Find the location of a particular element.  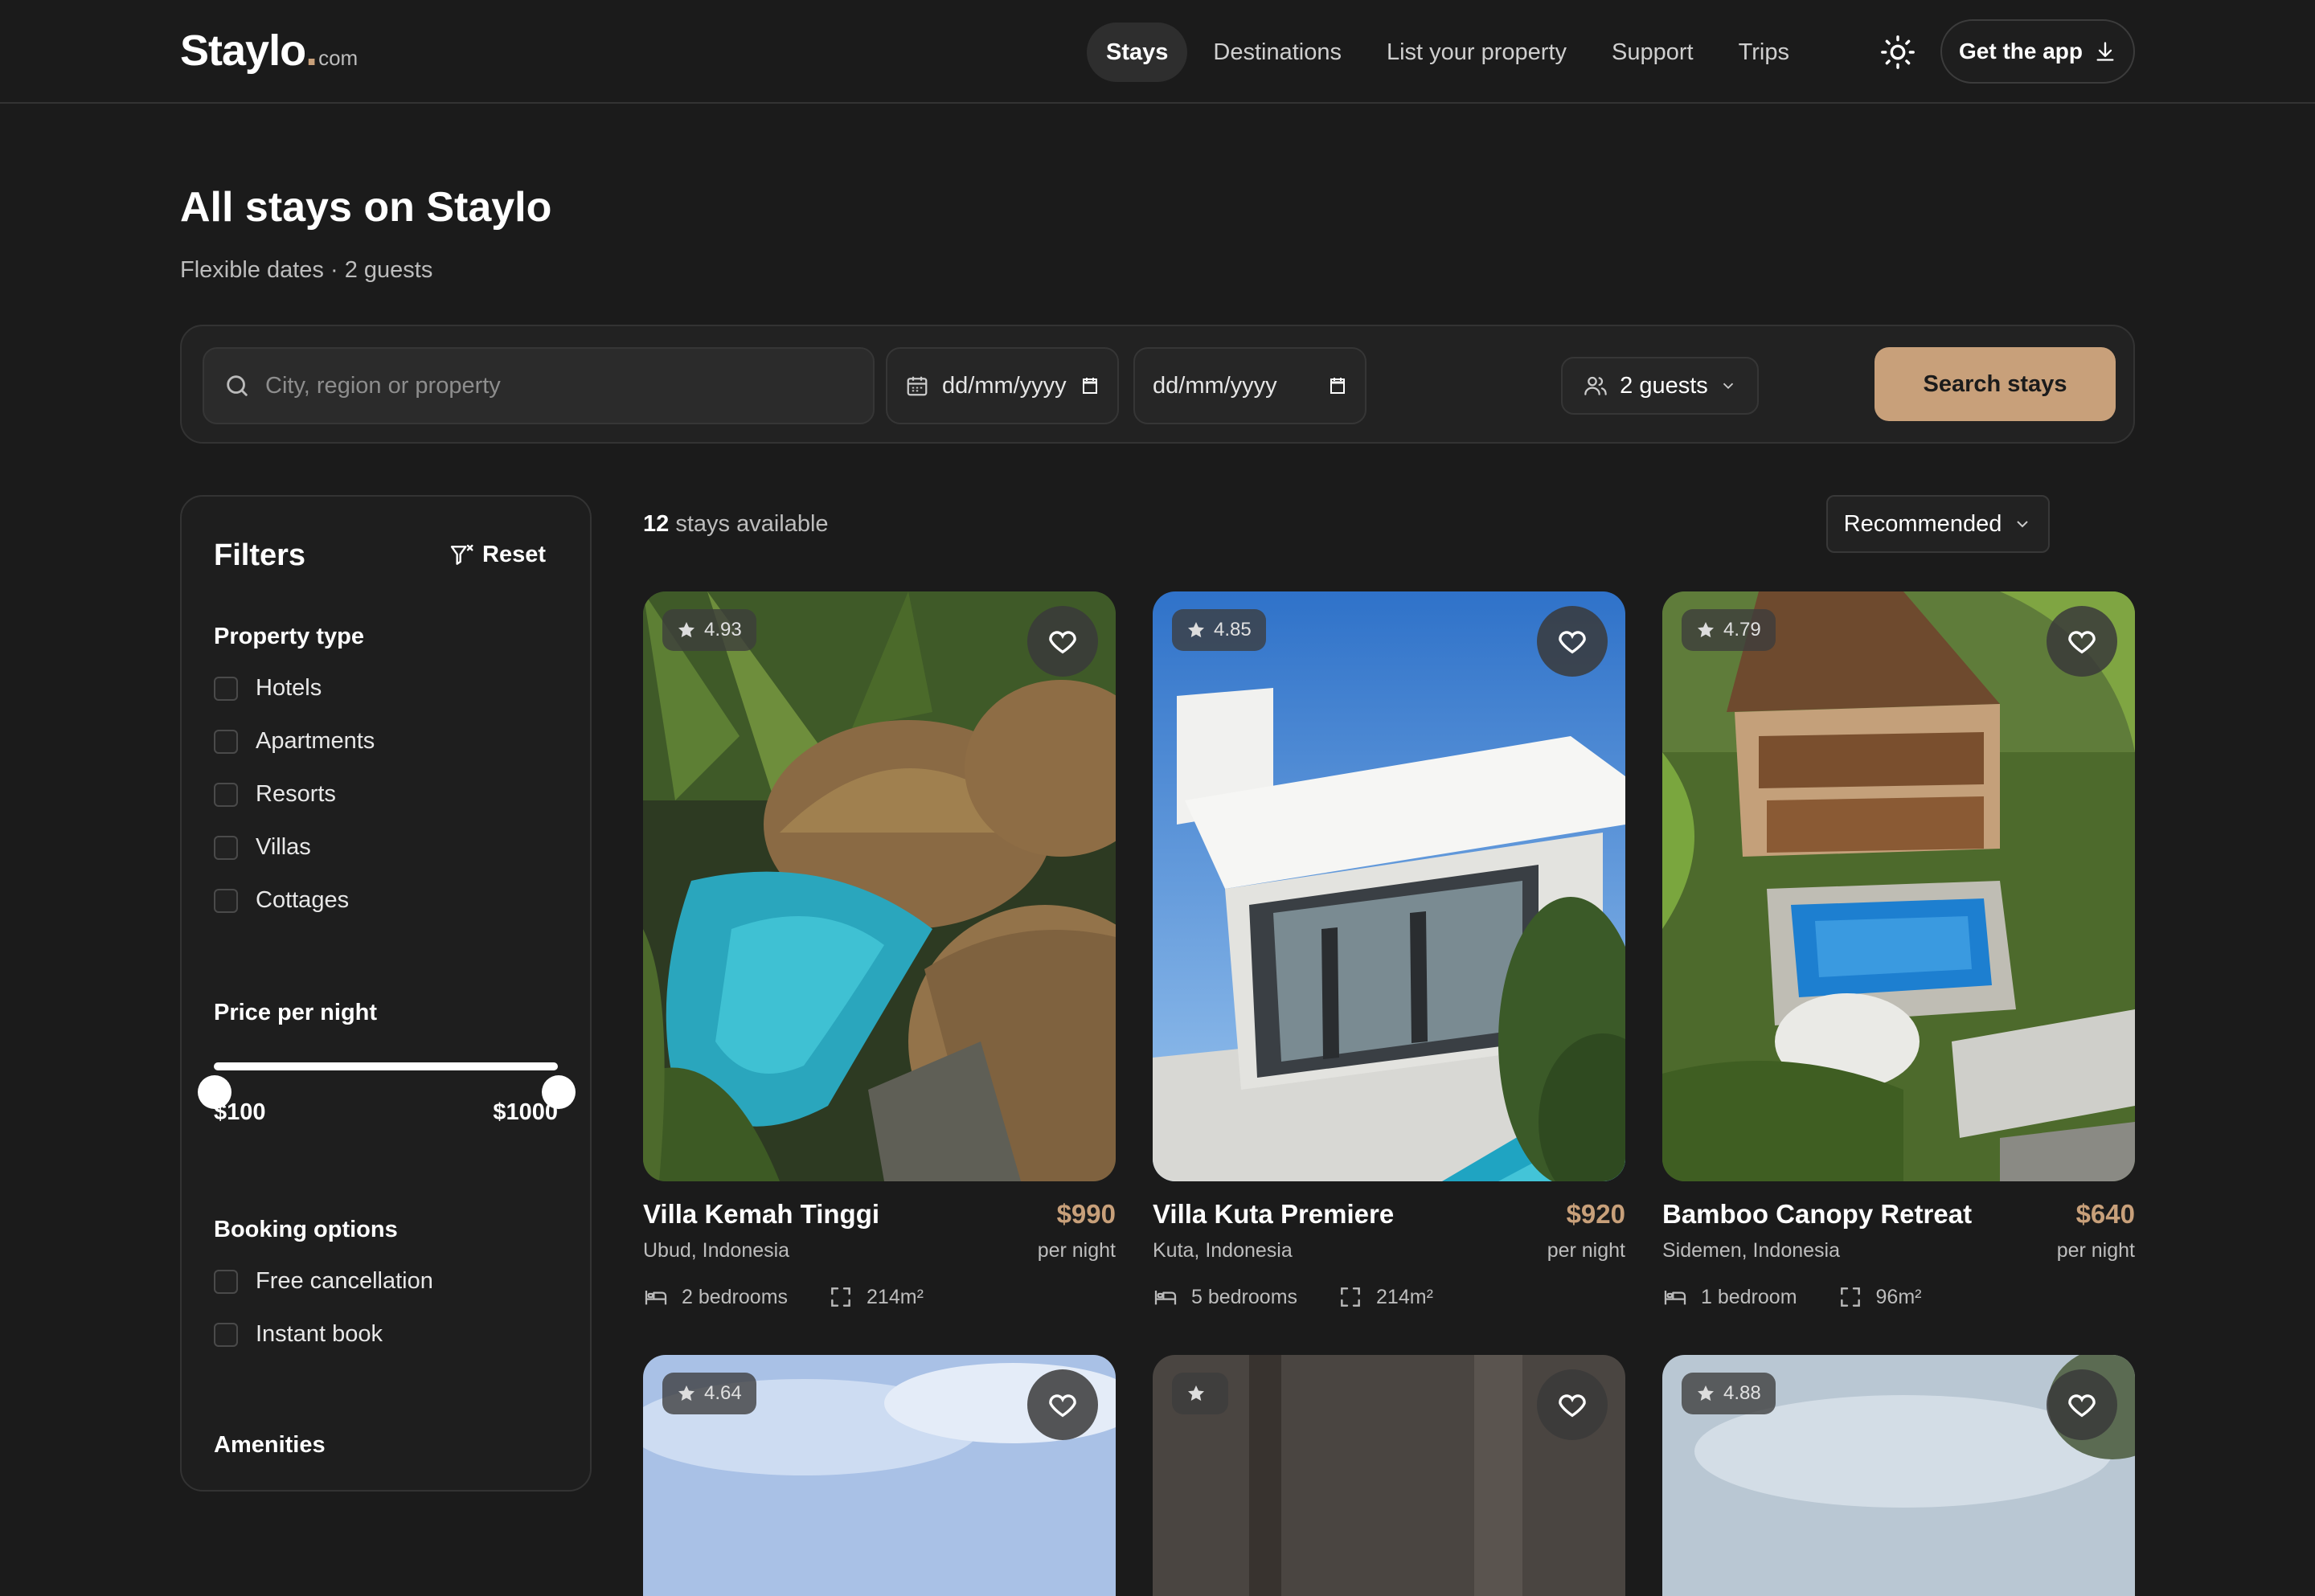

modern-villa-photo is located at coordinates (1389, 886).